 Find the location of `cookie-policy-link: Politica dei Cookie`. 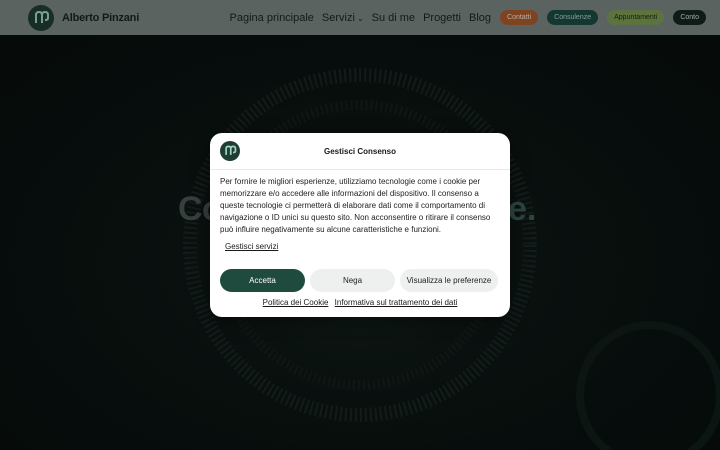

cookie-policy-link: Politica dei Cookie is located at coordinates (296, 302).